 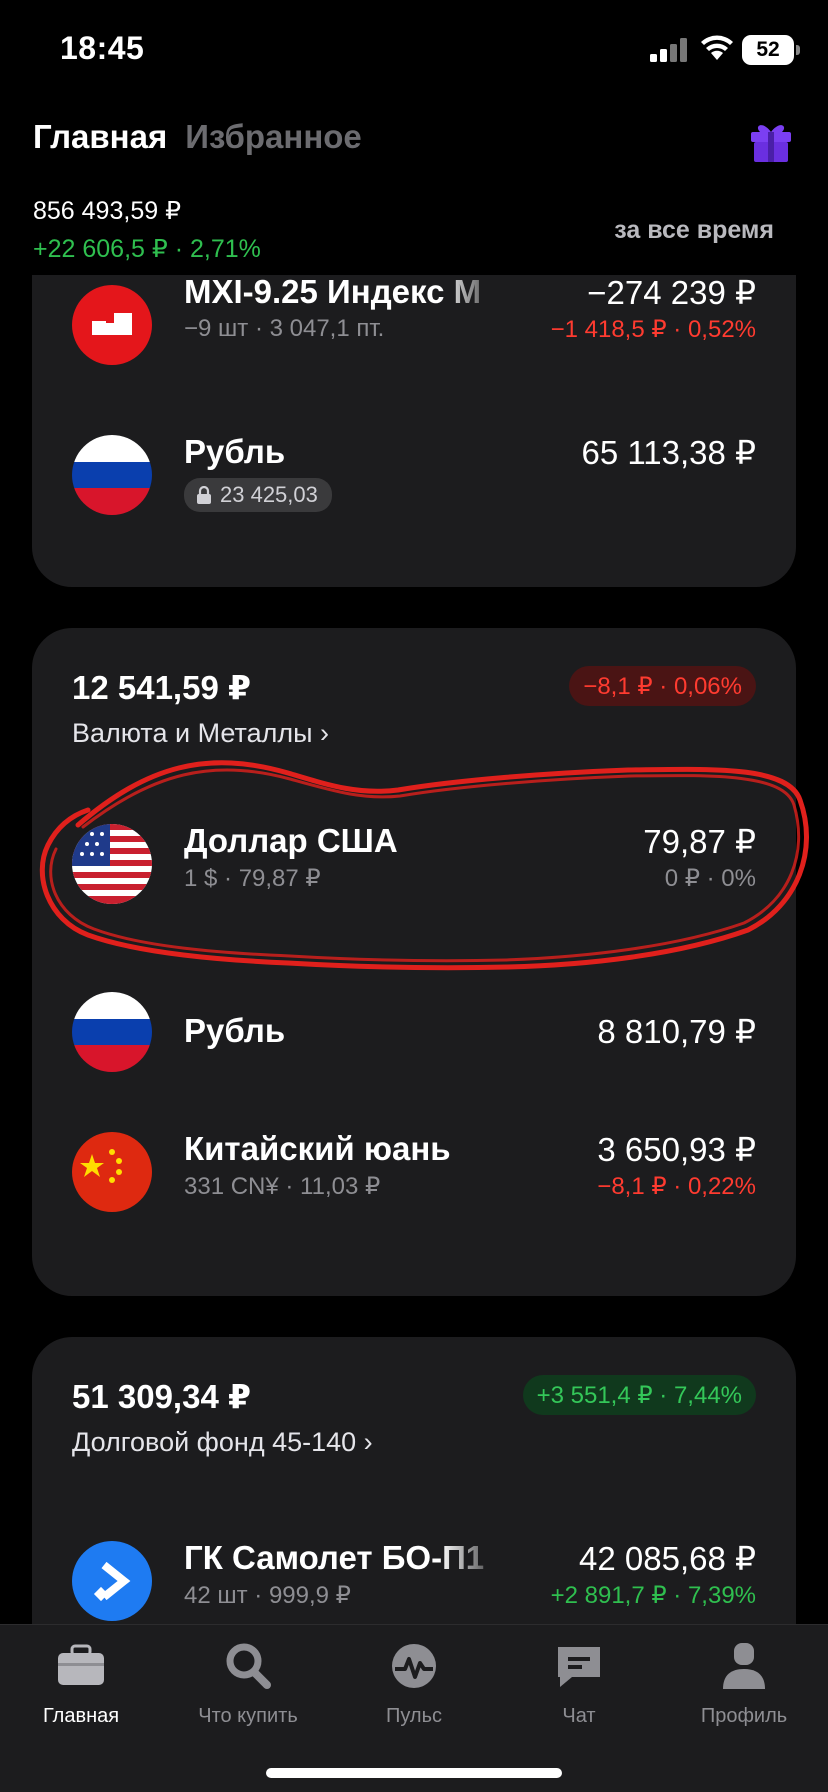 I want to click on row-value: 42 085,68 ₽, so click(x=667, y=1558).